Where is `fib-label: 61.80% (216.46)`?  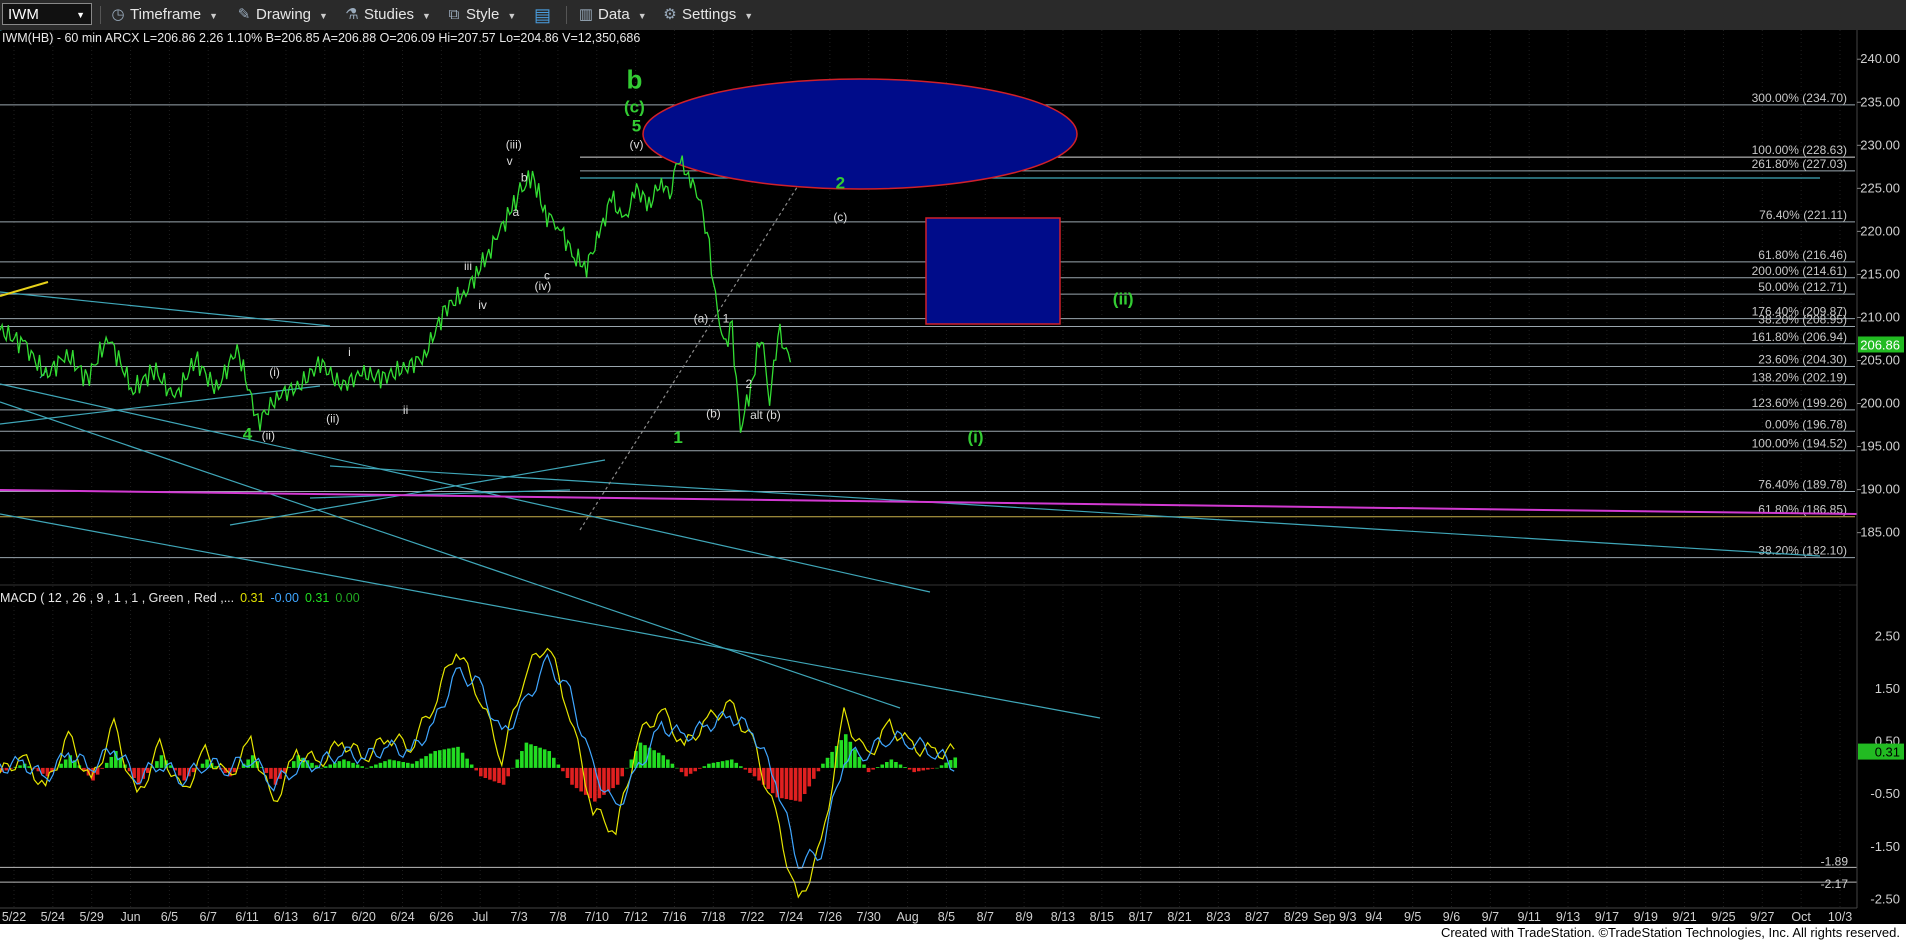 fib-label: 61.80% (216.46) is located at coordinates (1802, 255).